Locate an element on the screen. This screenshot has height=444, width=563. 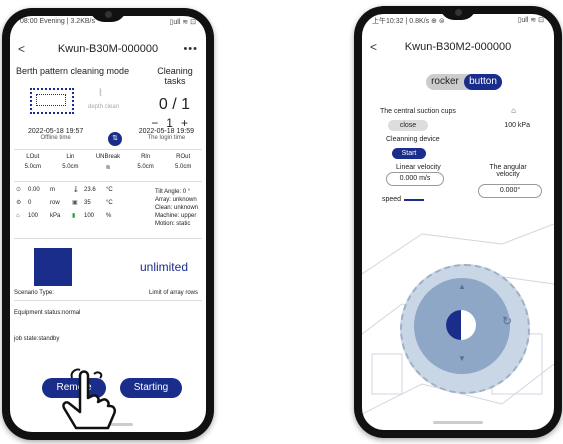
env-unit: m is located at coordinates (52, 189).